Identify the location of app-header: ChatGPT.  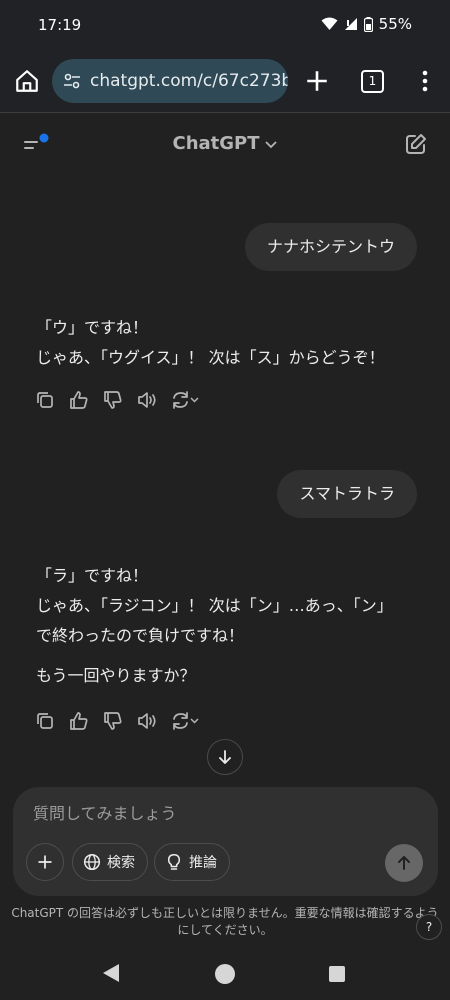
(225, 144).